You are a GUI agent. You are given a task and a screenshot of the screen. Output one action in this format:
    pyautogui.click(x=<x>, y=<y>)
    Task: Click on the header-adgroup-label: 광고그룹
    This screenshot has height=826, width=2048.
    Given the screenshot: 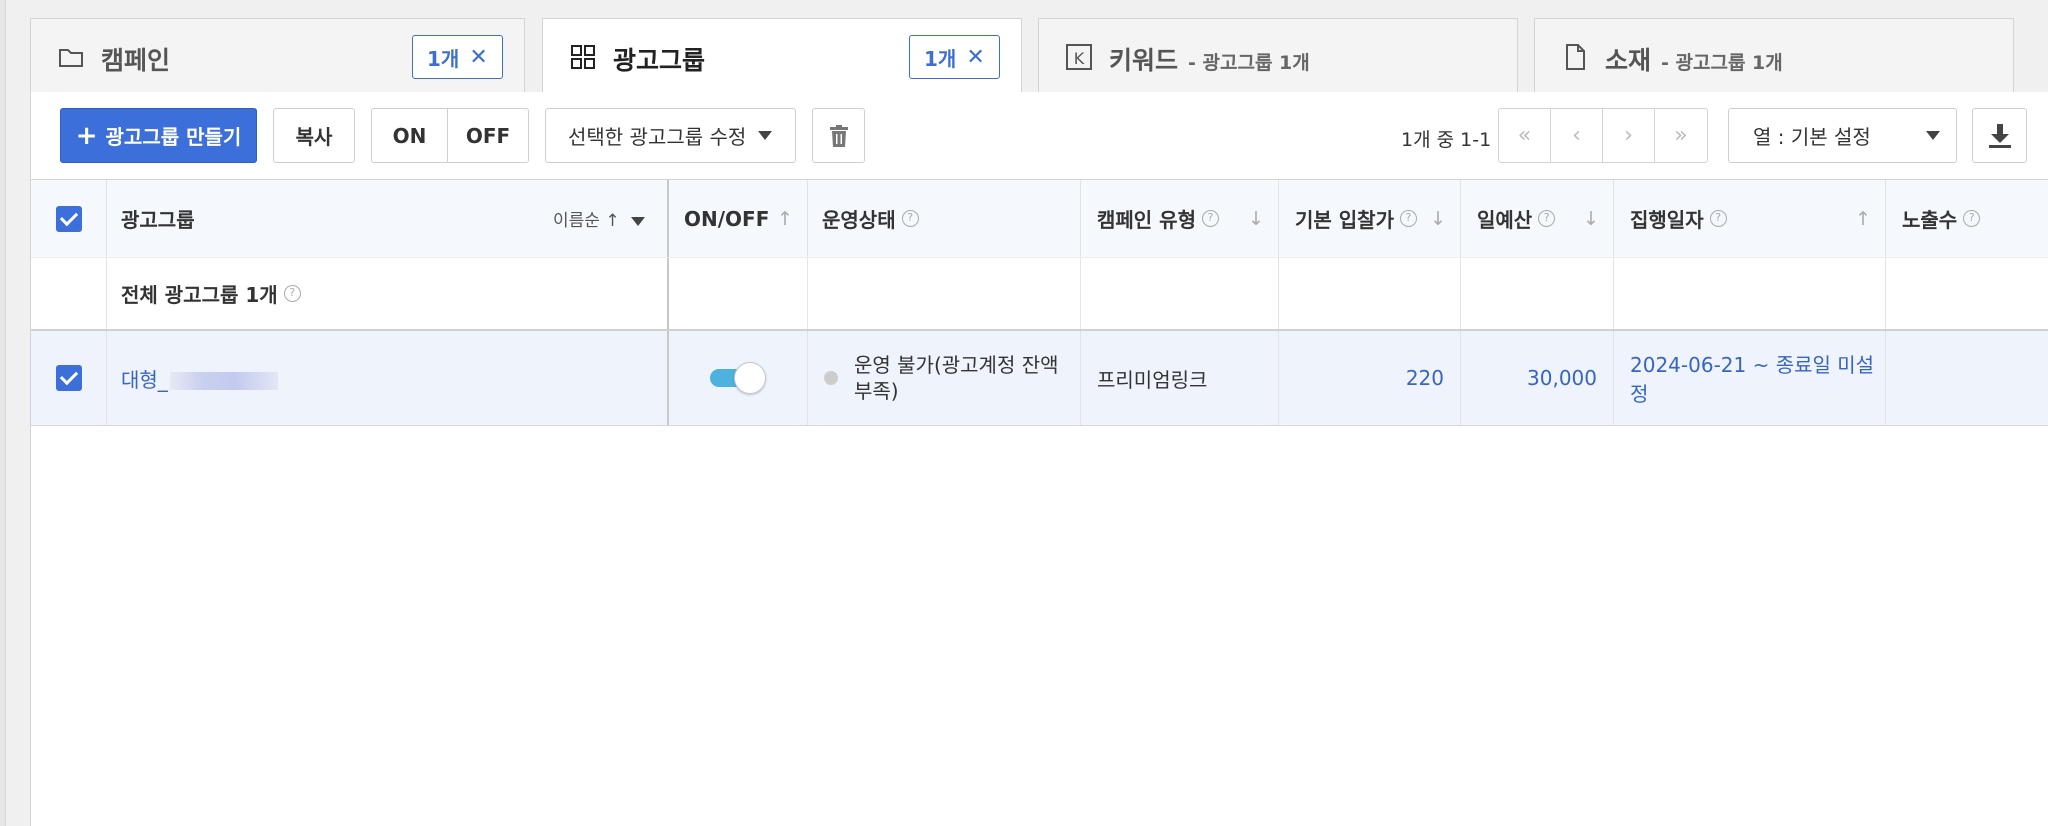 What is the action you would take?
    pyautogui.click(x=158, y=220)
    